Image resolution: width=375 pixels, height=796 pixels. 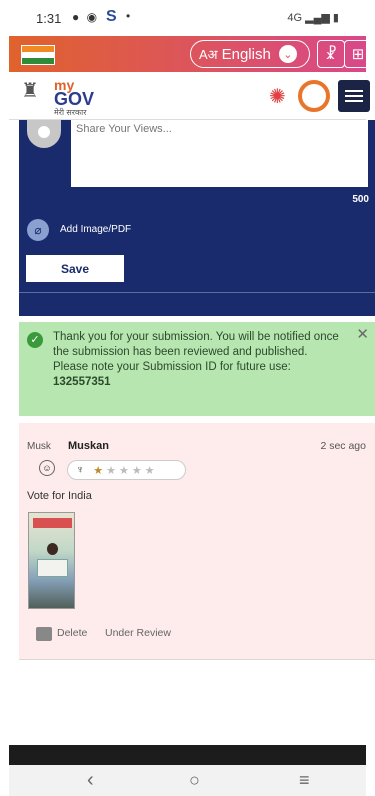 I want to click on user-avatar-icon, so click(x=44, y=134).